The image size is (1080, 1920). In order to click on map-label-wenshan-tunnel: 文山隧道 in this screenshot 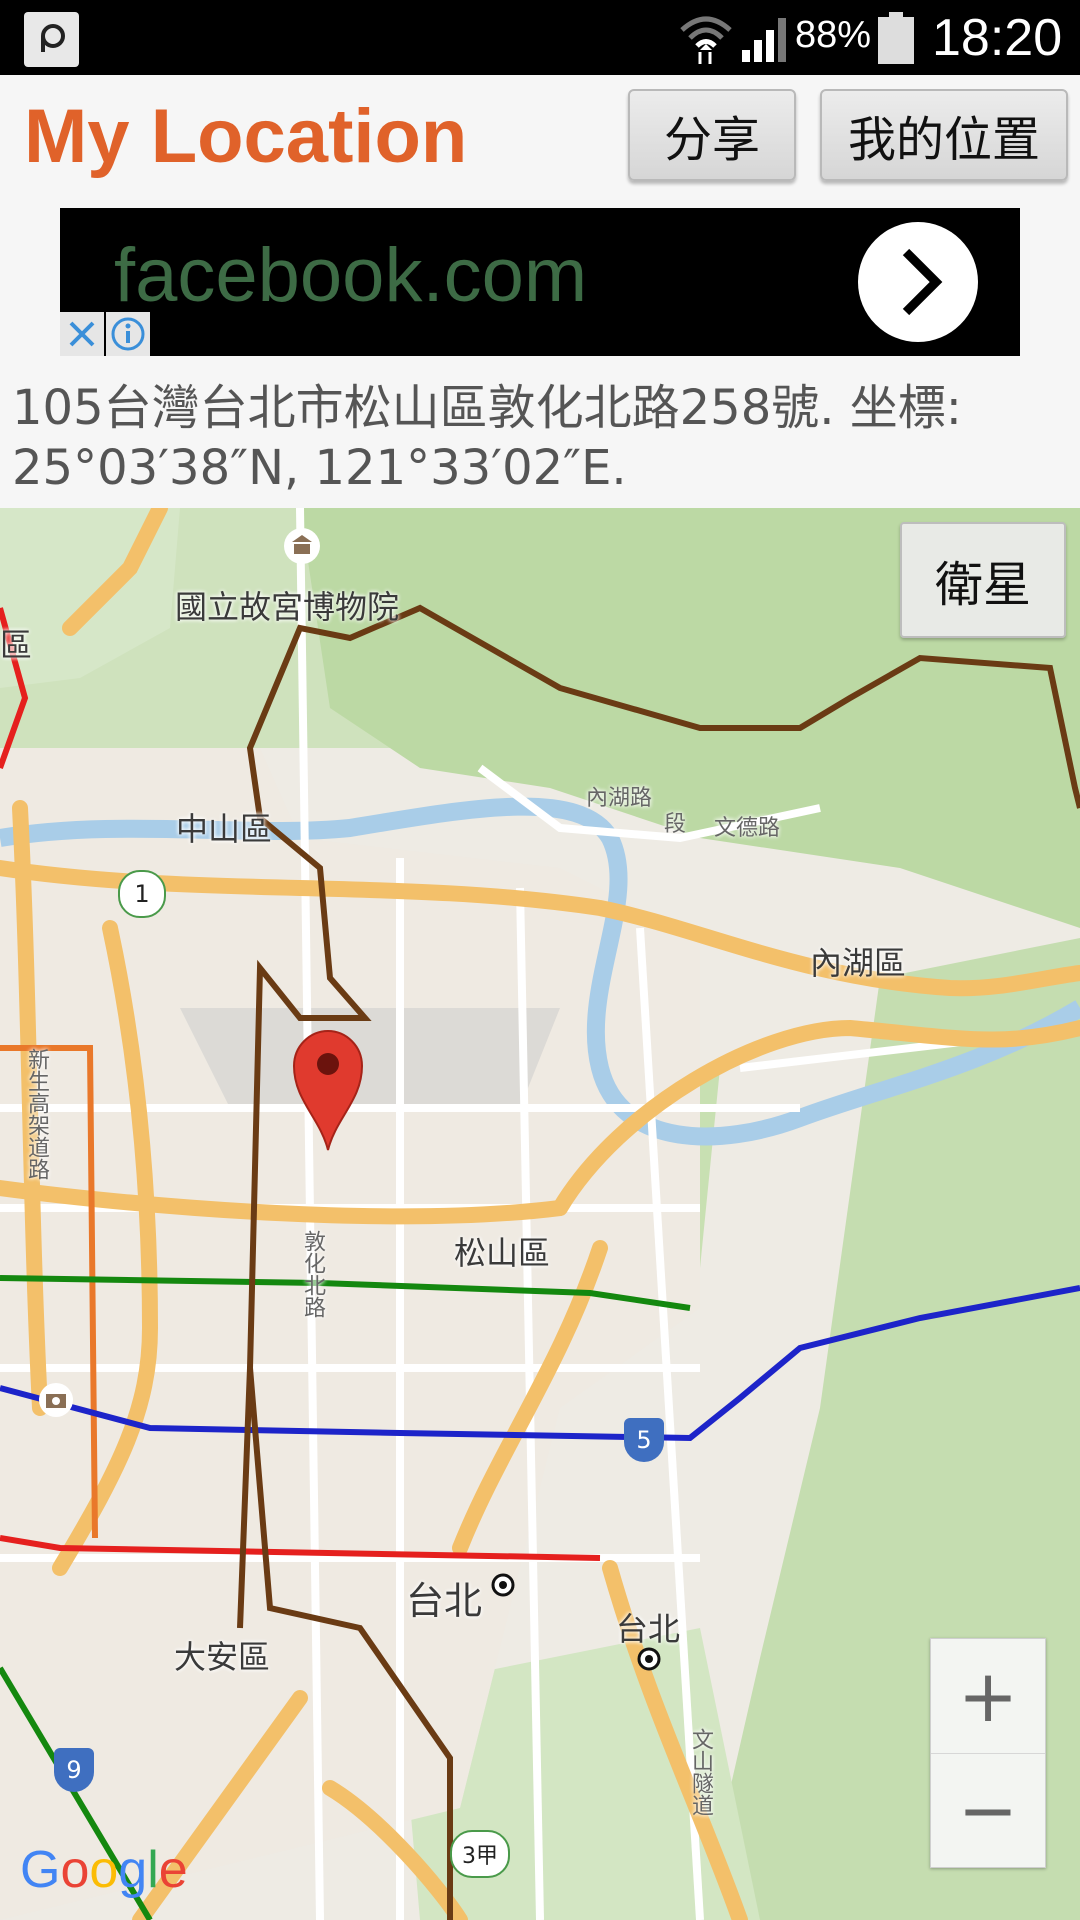, I will do `click(700, 1772)`.